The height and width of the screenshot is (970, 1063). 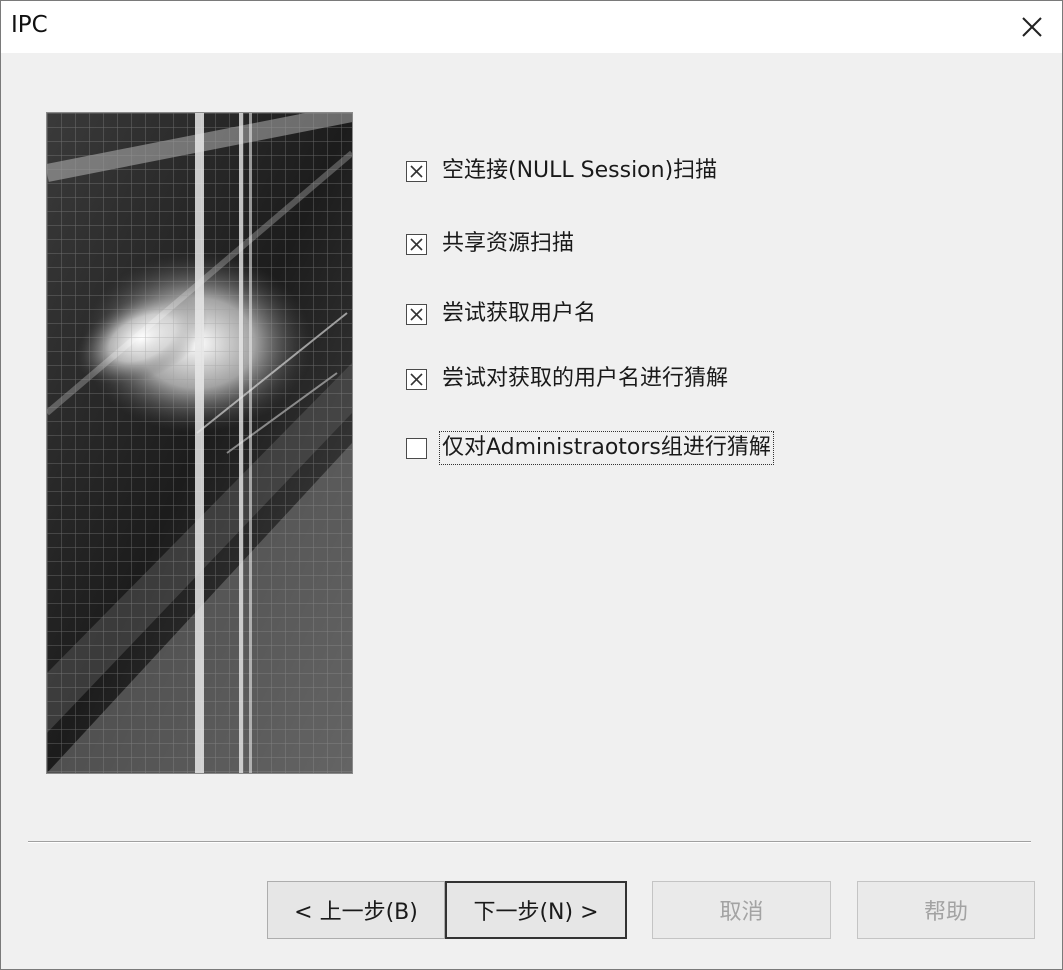 What do you see at coordinates (29, 25) in the screenshot?
I see `window-title: IPC` at bounding box center [29, 25].